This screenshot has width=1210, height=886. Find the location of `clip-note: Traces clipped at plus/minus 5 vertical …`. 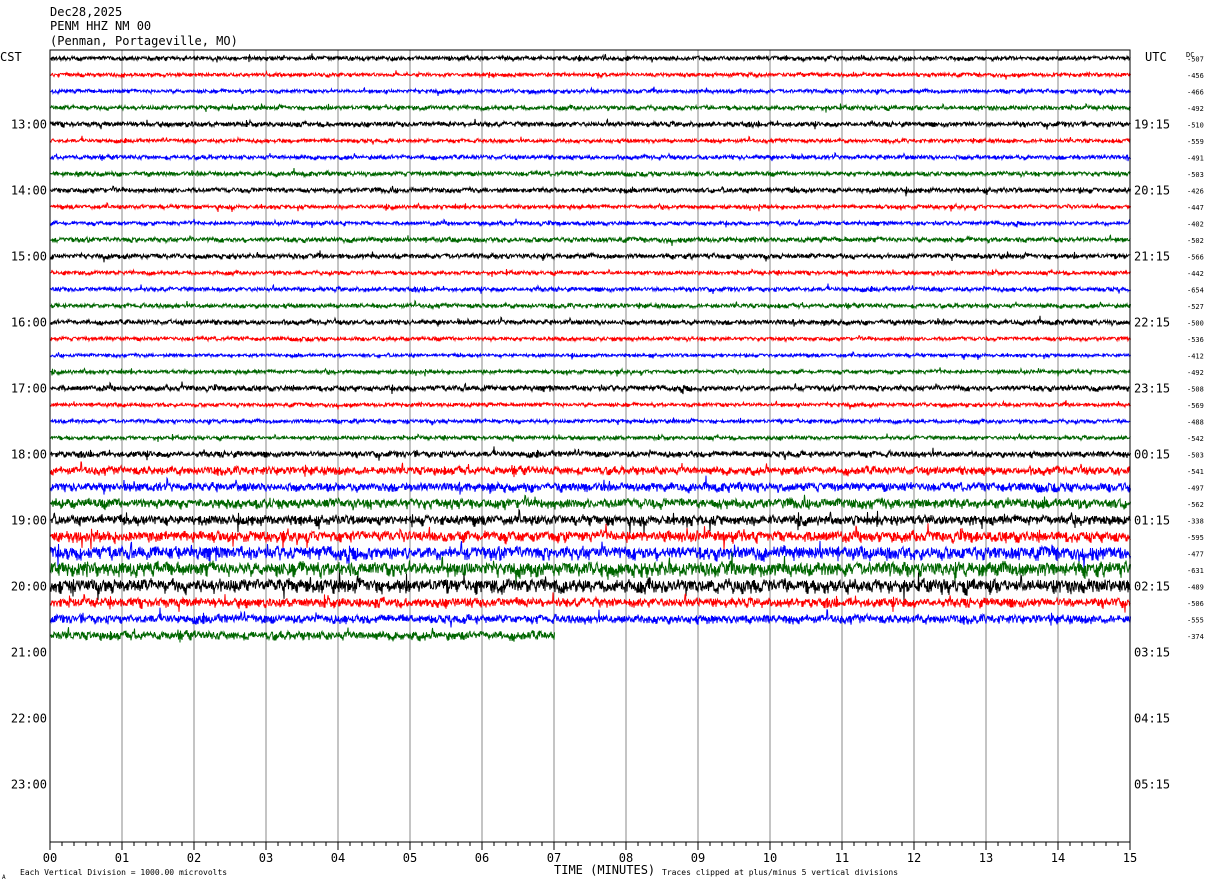

clip-note: Traces clipped at plus/minus 5 vertical … is located at coordinates (780, 872).